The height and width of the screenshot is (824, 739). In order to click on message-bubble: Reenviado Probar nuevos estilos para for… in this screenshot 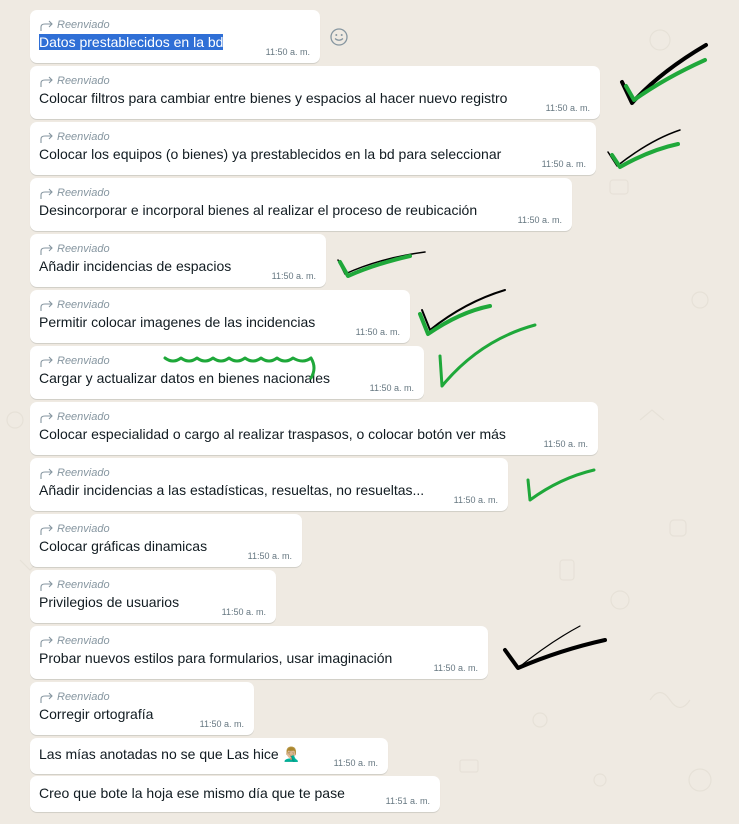, I will do `click(259, 652)`.